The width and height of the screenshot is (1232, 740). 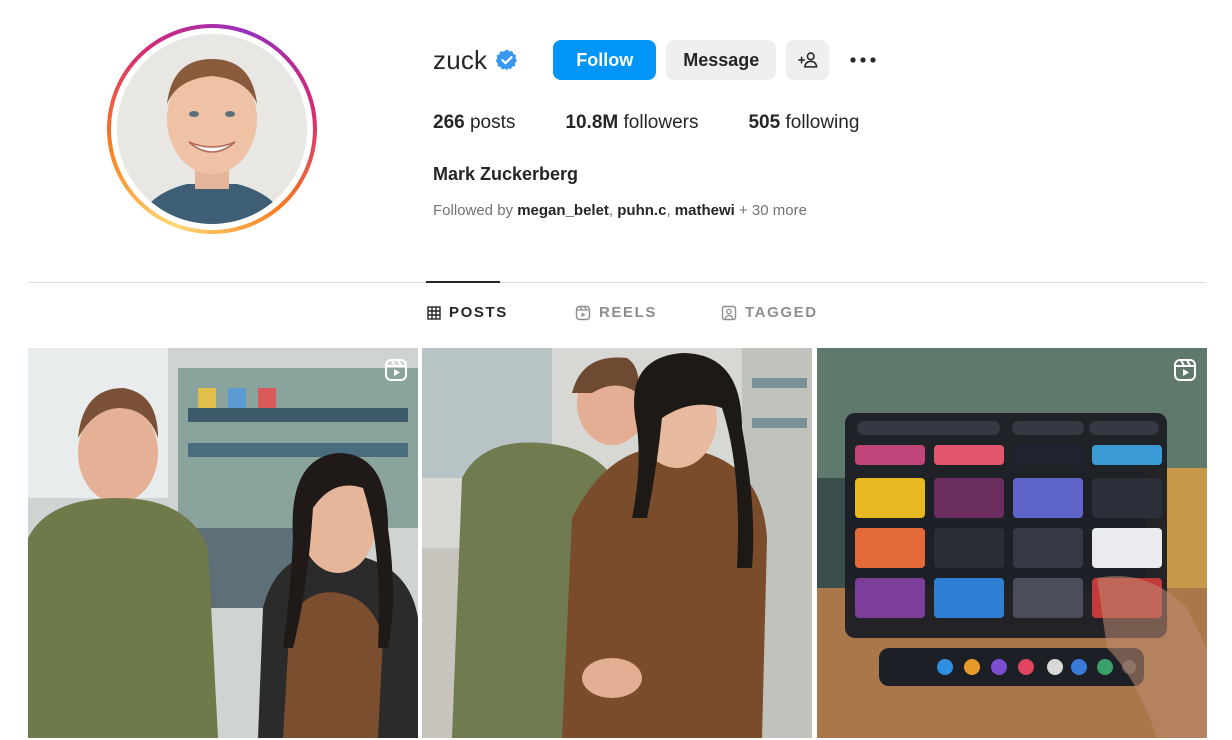 I want to click on following-count: 505, so click(x=764, y=122).